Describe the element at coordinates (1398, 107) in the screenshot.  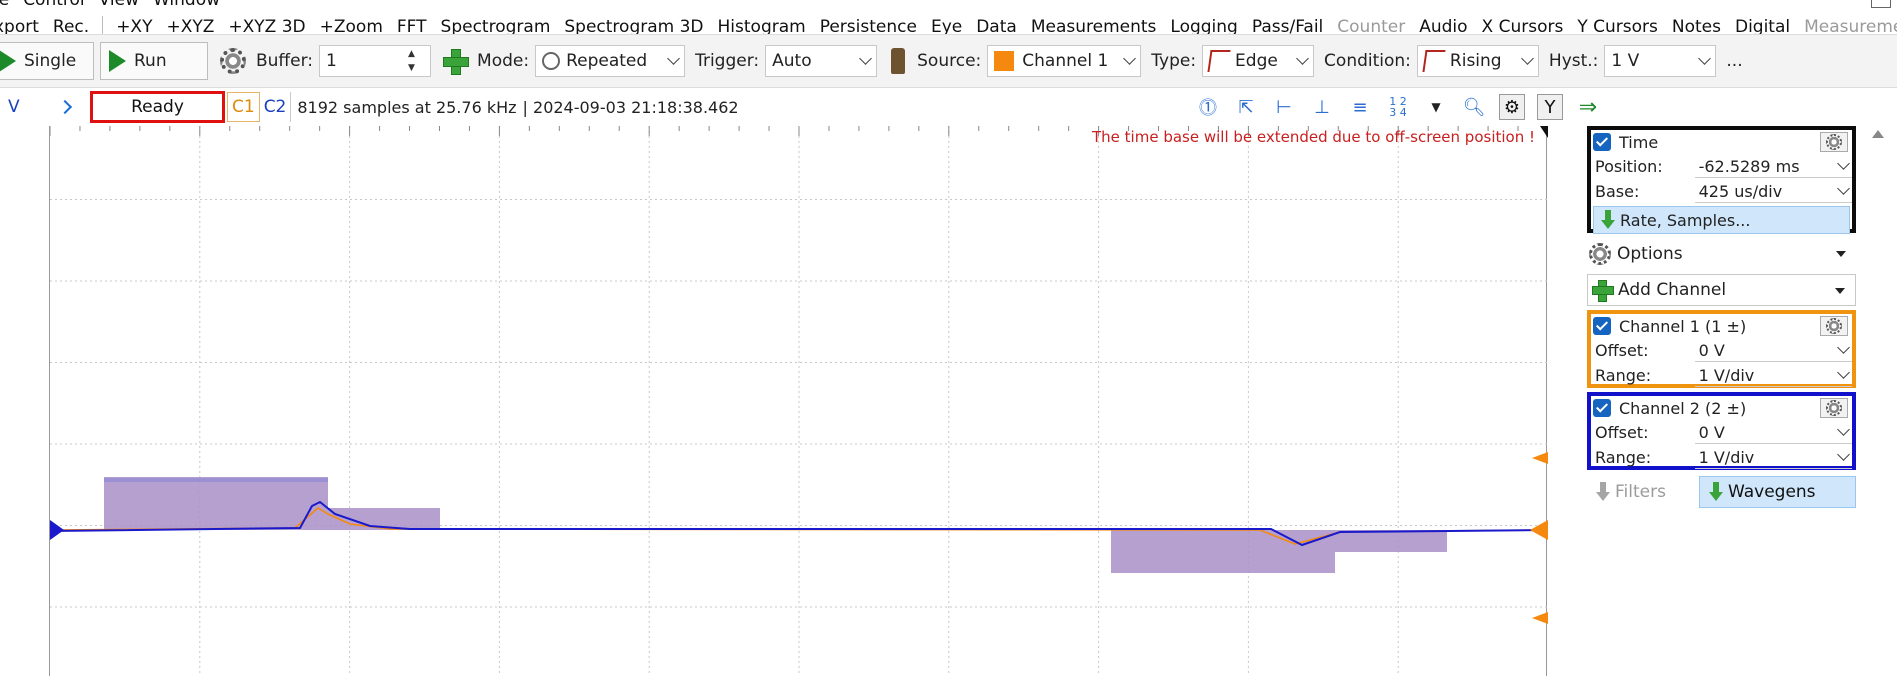
I see `numbers-icon: 1 2 3 4` at that location.